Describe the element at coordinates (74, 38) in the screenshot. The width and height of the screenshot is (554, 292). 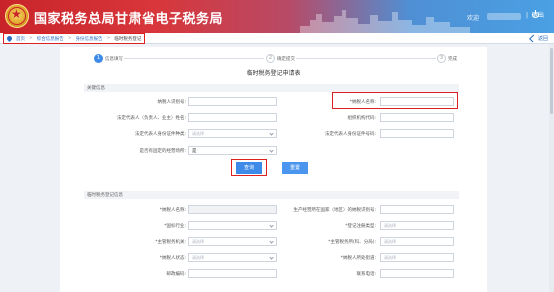
I see `breadcrumb: 首页 > 综合信息报告 > 身份信息报告 > 临时税务登记` at that location.